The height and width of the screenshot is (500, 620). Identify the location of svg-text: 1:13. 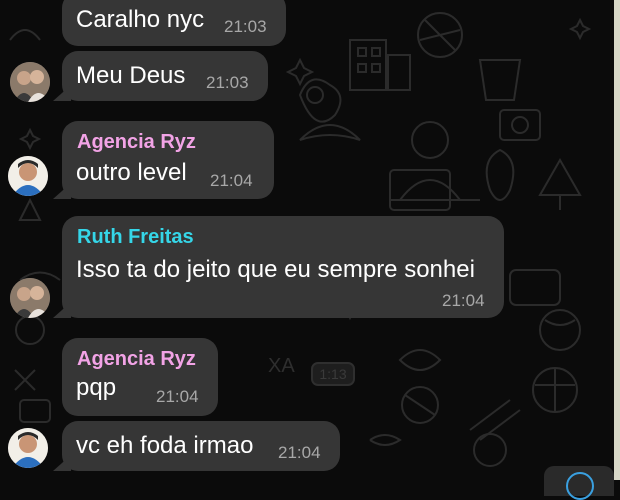
(332, 374).